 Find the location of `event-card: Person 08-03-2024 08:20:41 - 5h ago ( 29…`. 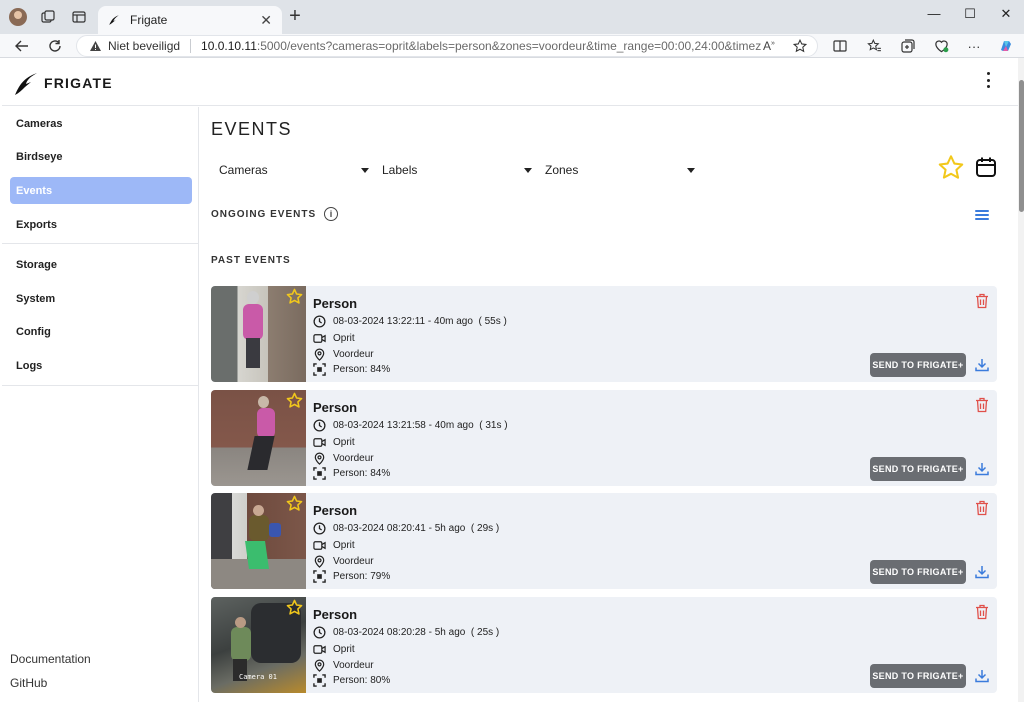

event-card: Person 08-03-2024 08:20:41 - 5h ago ( 29… is located at coordinates (604, 541).